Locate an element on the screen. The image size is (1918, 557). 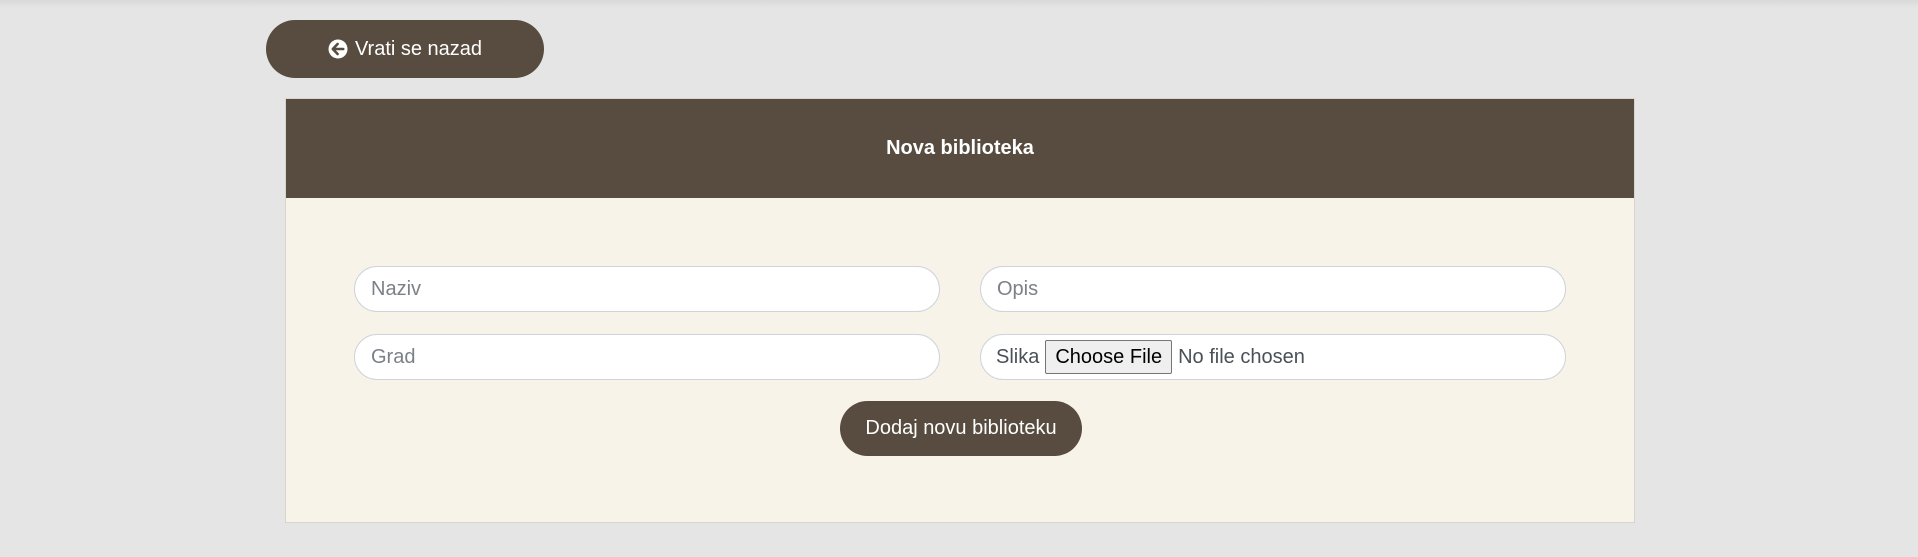
naziv-input is located at coordinates (647, 289).